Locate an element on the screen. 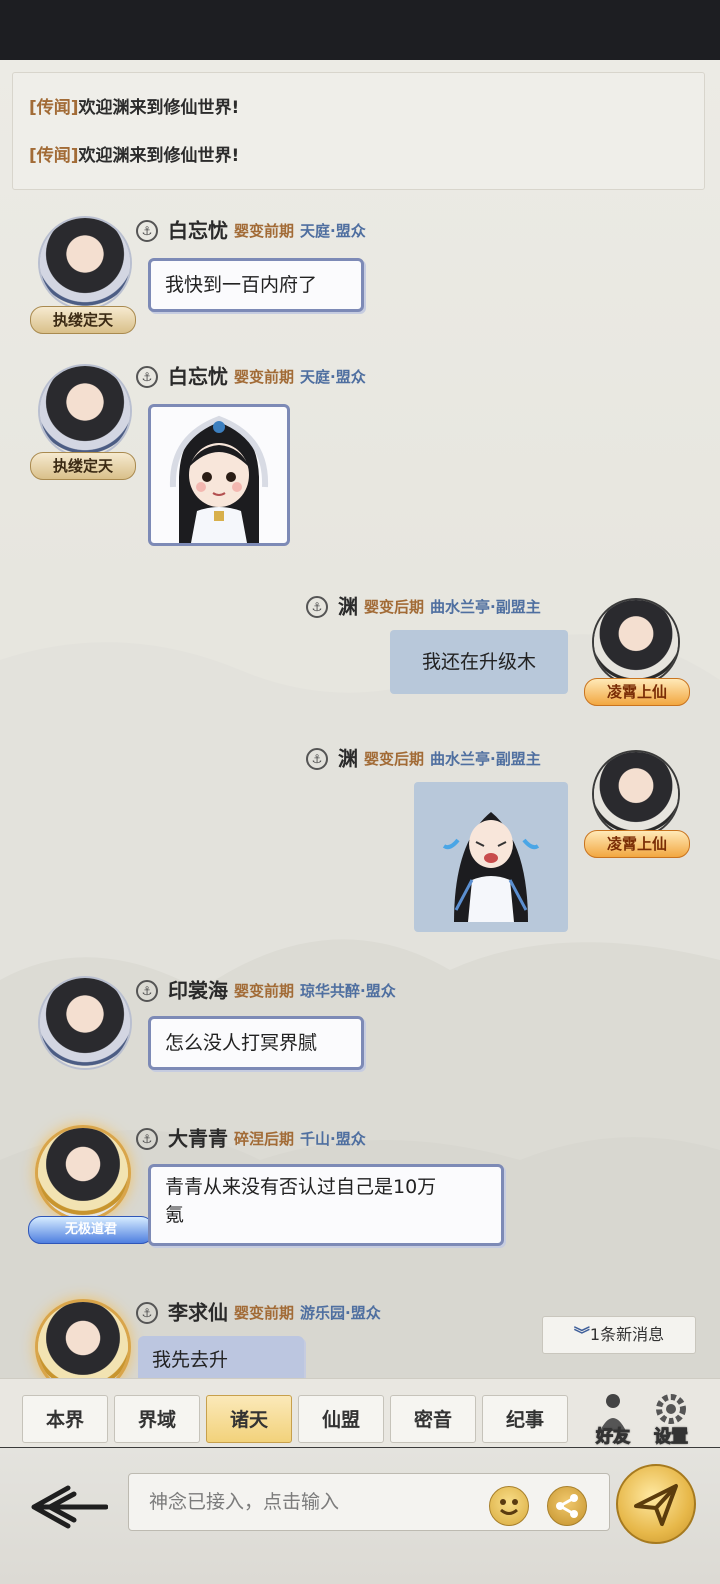 This screenshot has width=720, height=1584. tab-xianmeng: 仙盟 is located at coordinates (341, 1419).